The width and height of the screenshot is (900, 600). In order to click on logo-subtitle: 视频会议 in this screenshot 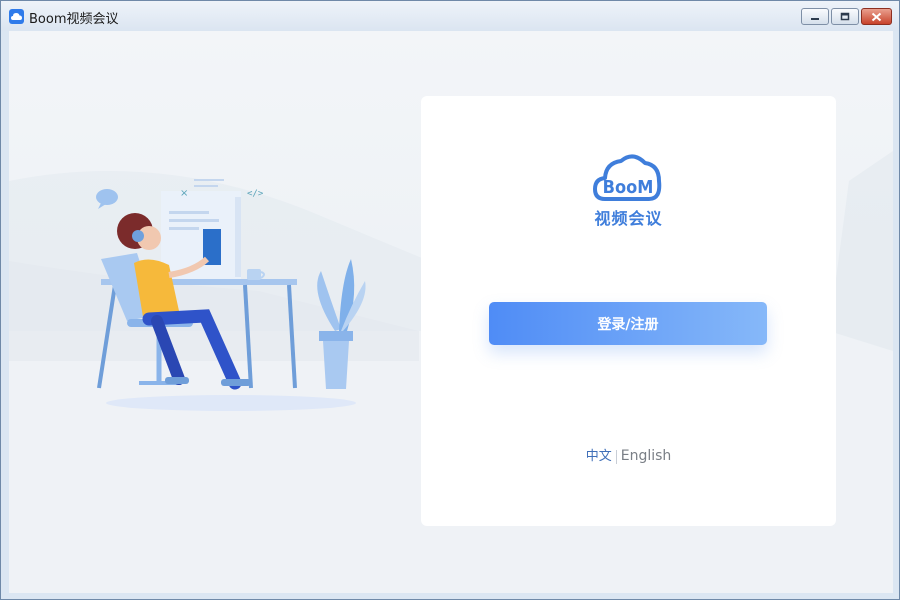, I will do `click(628, 218)`.